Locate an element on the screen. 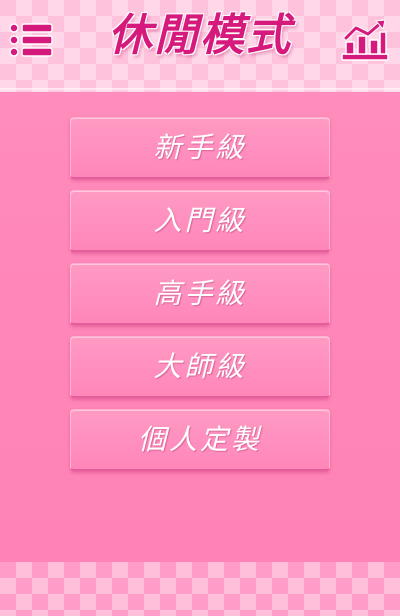 The image size is (400, 616). bar-chart-trend-icon is located at coordinates (365, 40).